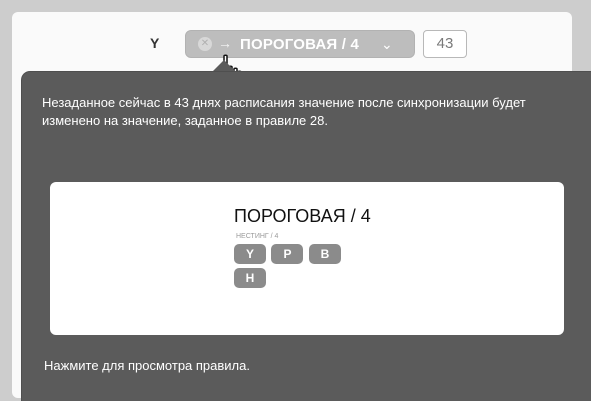  Describe the element at coordinates (224, 66) in the screenshot. I see `tooltip-arrow` at that location.